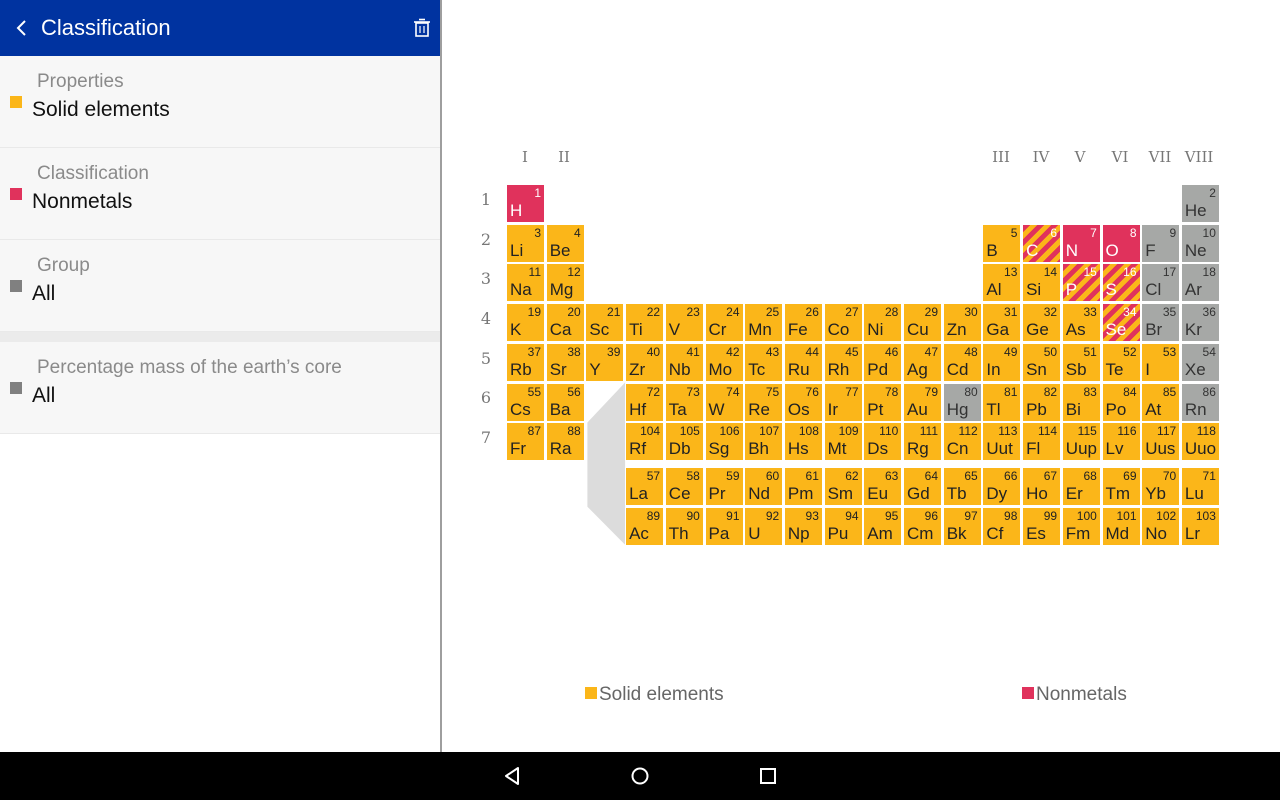 The width and height of the screenshot is (1280, 800). I want to click on element-in: 49 In, so click(1002, 362).